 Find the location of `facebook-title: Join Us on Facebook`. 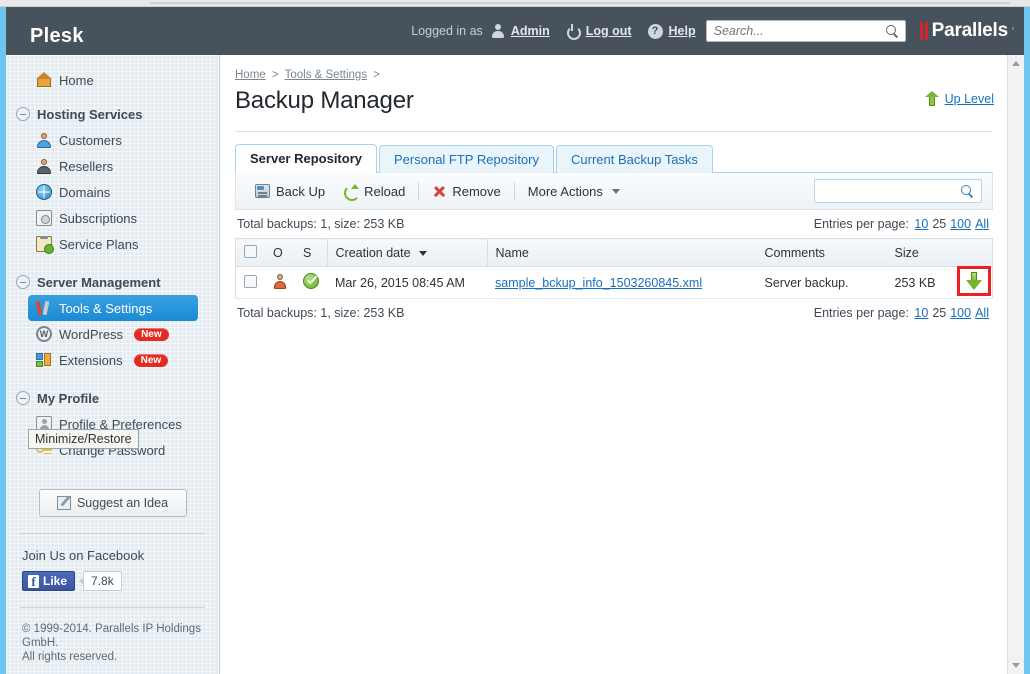

facebook-title: Join Us on Facebook is located at coordinates (83, 555).